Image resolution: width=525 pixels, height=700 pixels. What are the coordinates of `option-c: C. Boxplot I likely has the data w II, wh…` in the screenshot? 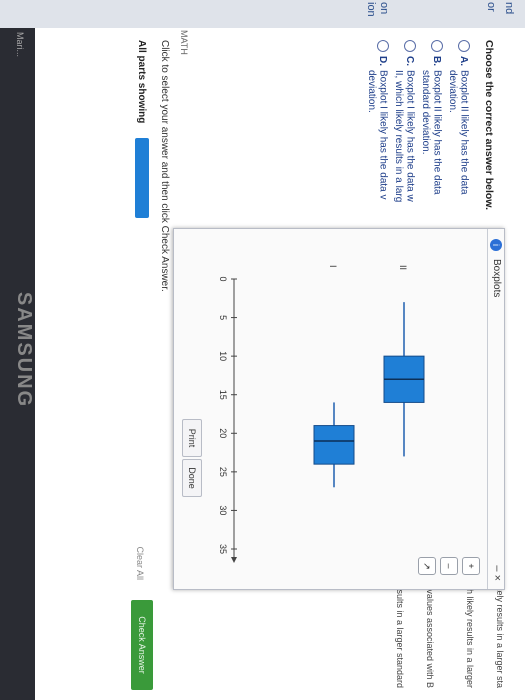 It's located at (404, 125).